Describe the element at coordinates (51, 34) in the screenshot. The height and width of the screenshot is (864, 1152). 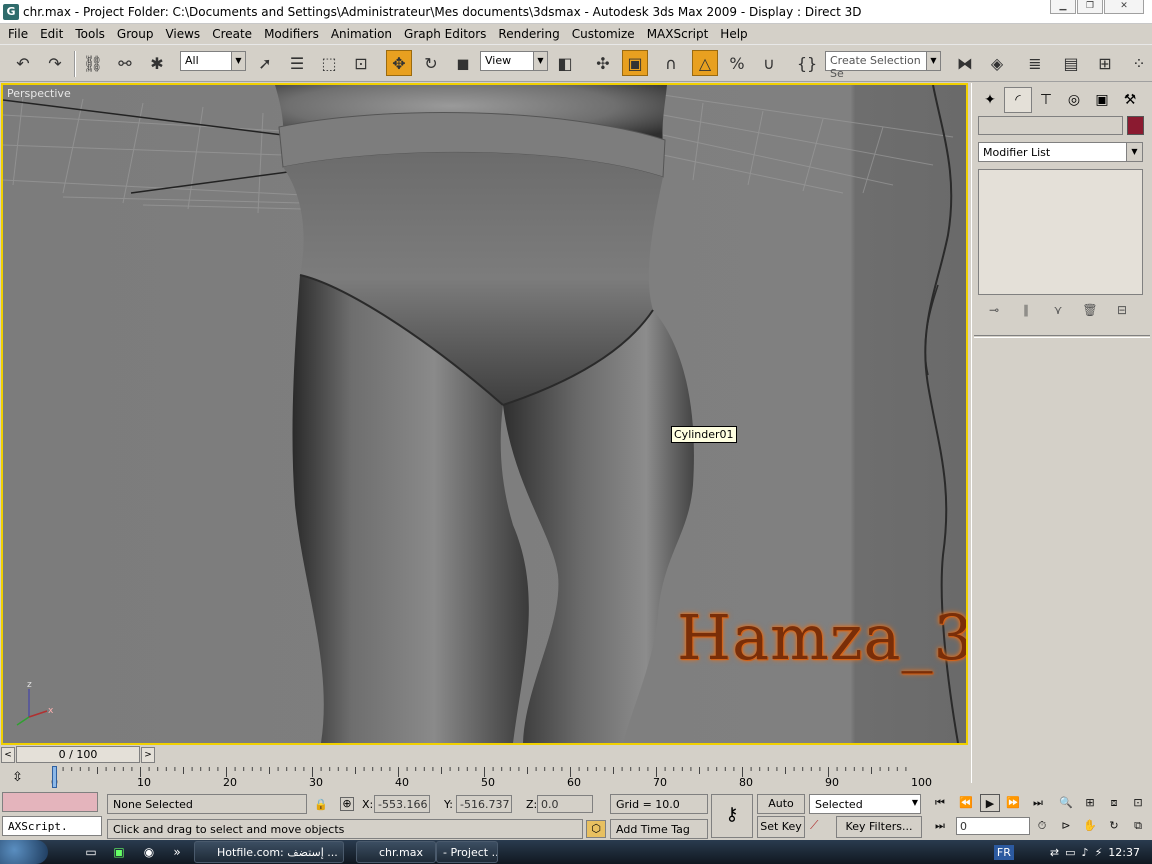
I see `menu-edit: Edit` at that location.